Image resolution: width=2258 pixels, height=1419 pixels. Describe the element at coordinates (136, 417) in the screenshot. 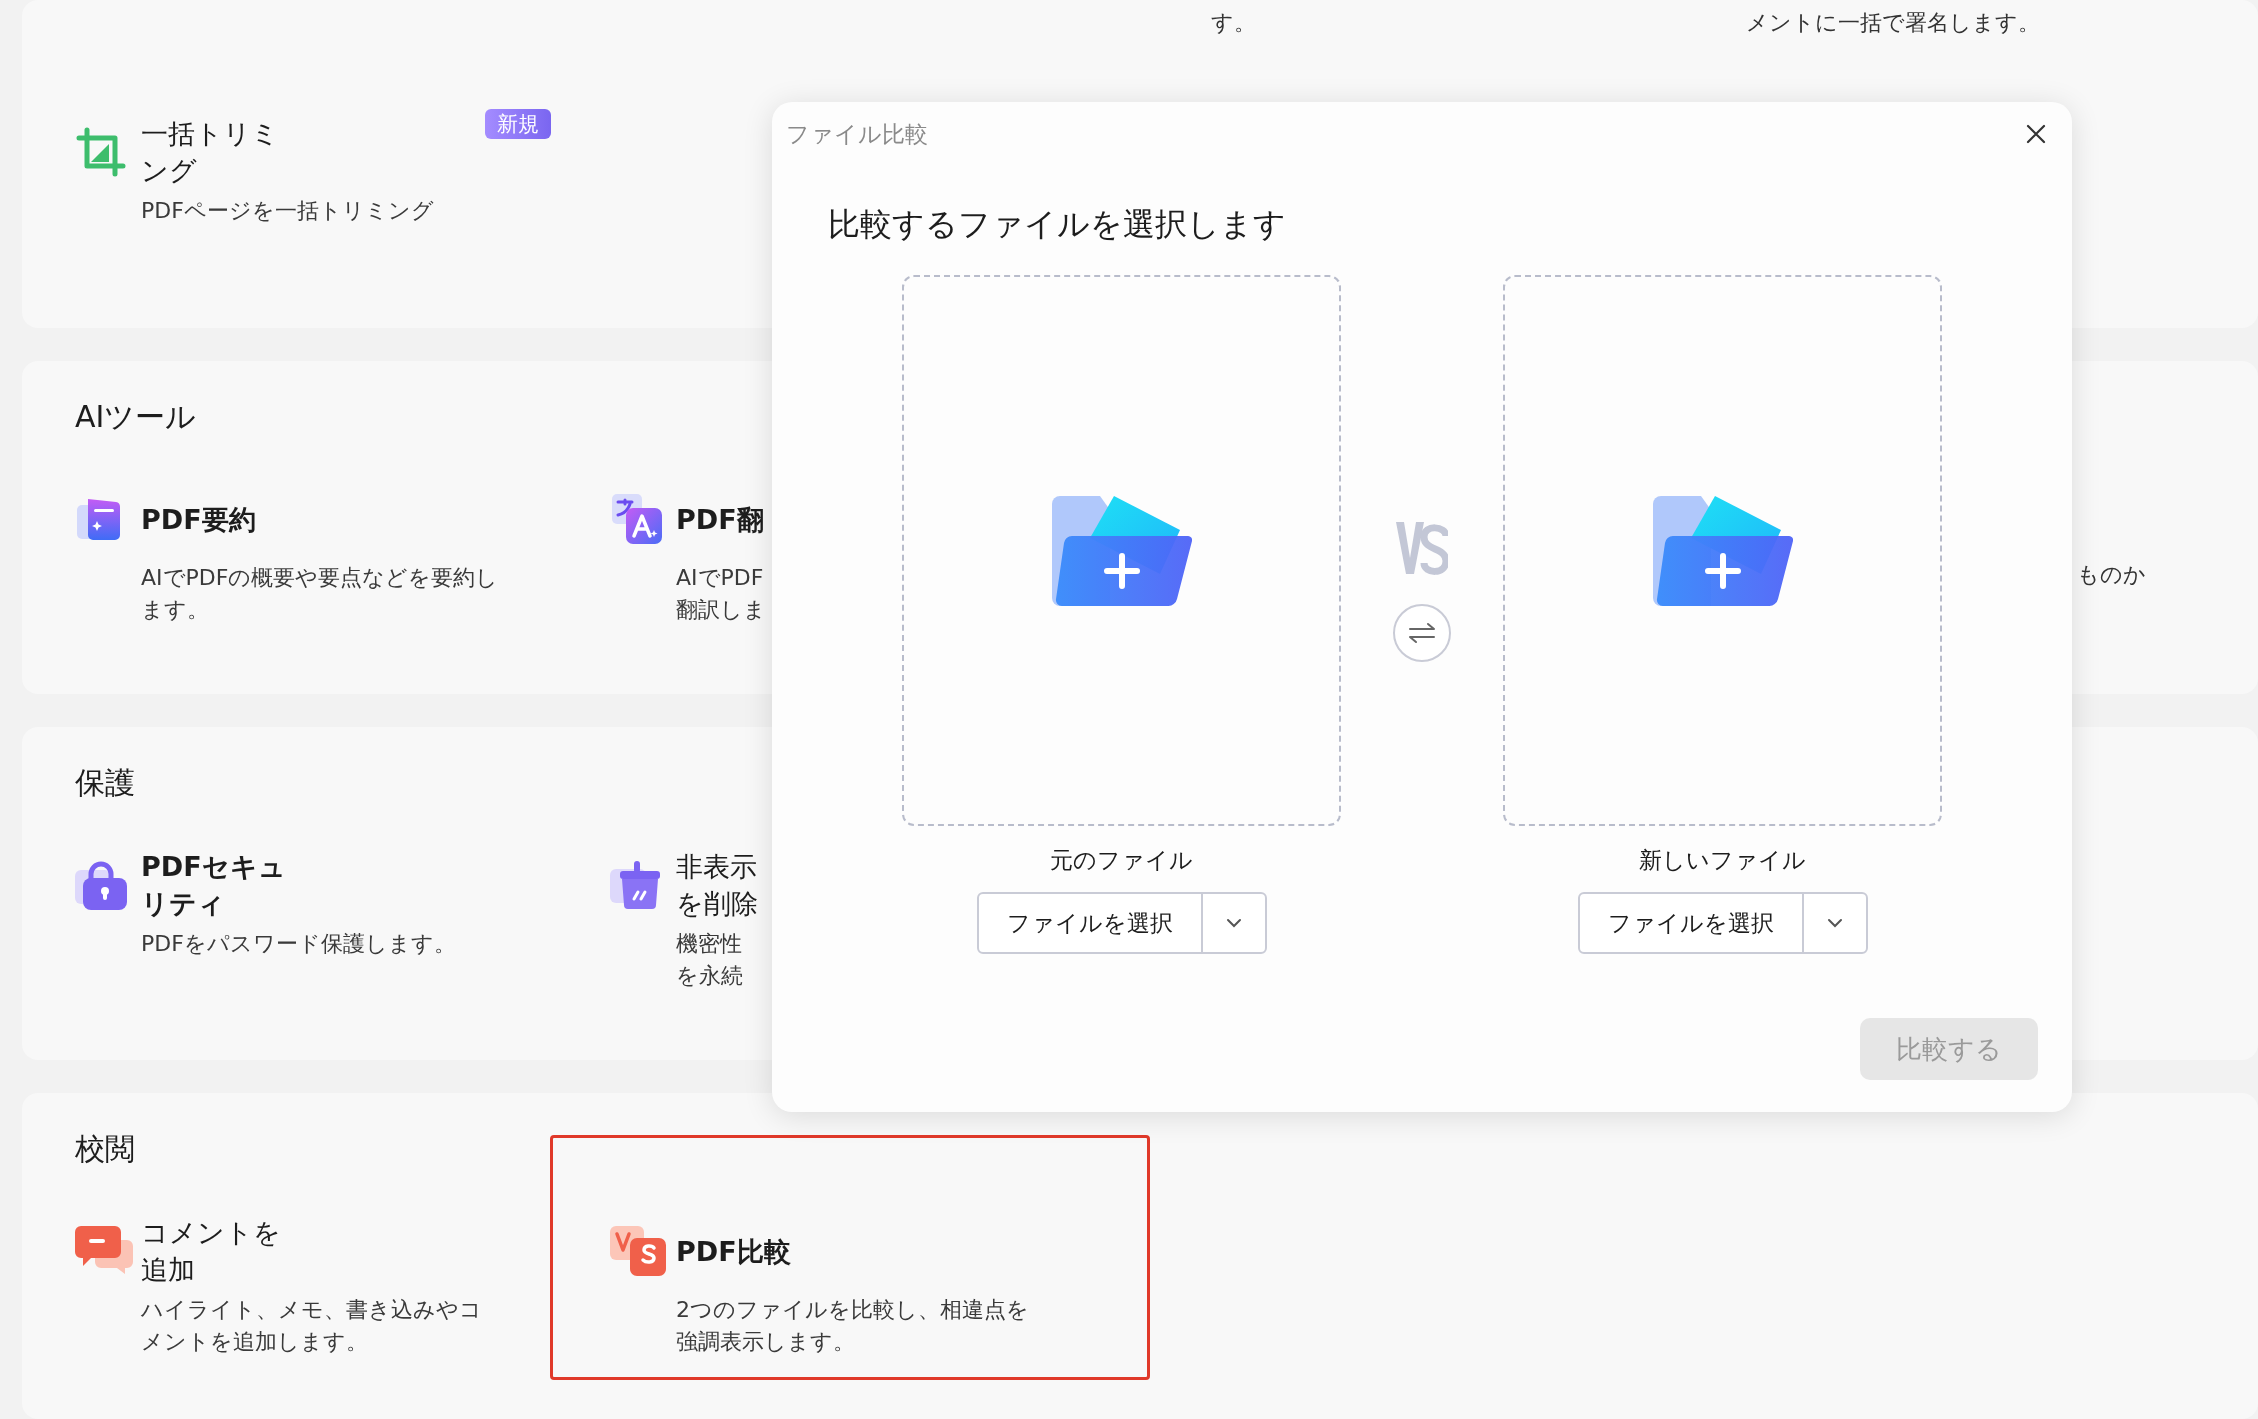

I see `section-title: AIツール` at that location.